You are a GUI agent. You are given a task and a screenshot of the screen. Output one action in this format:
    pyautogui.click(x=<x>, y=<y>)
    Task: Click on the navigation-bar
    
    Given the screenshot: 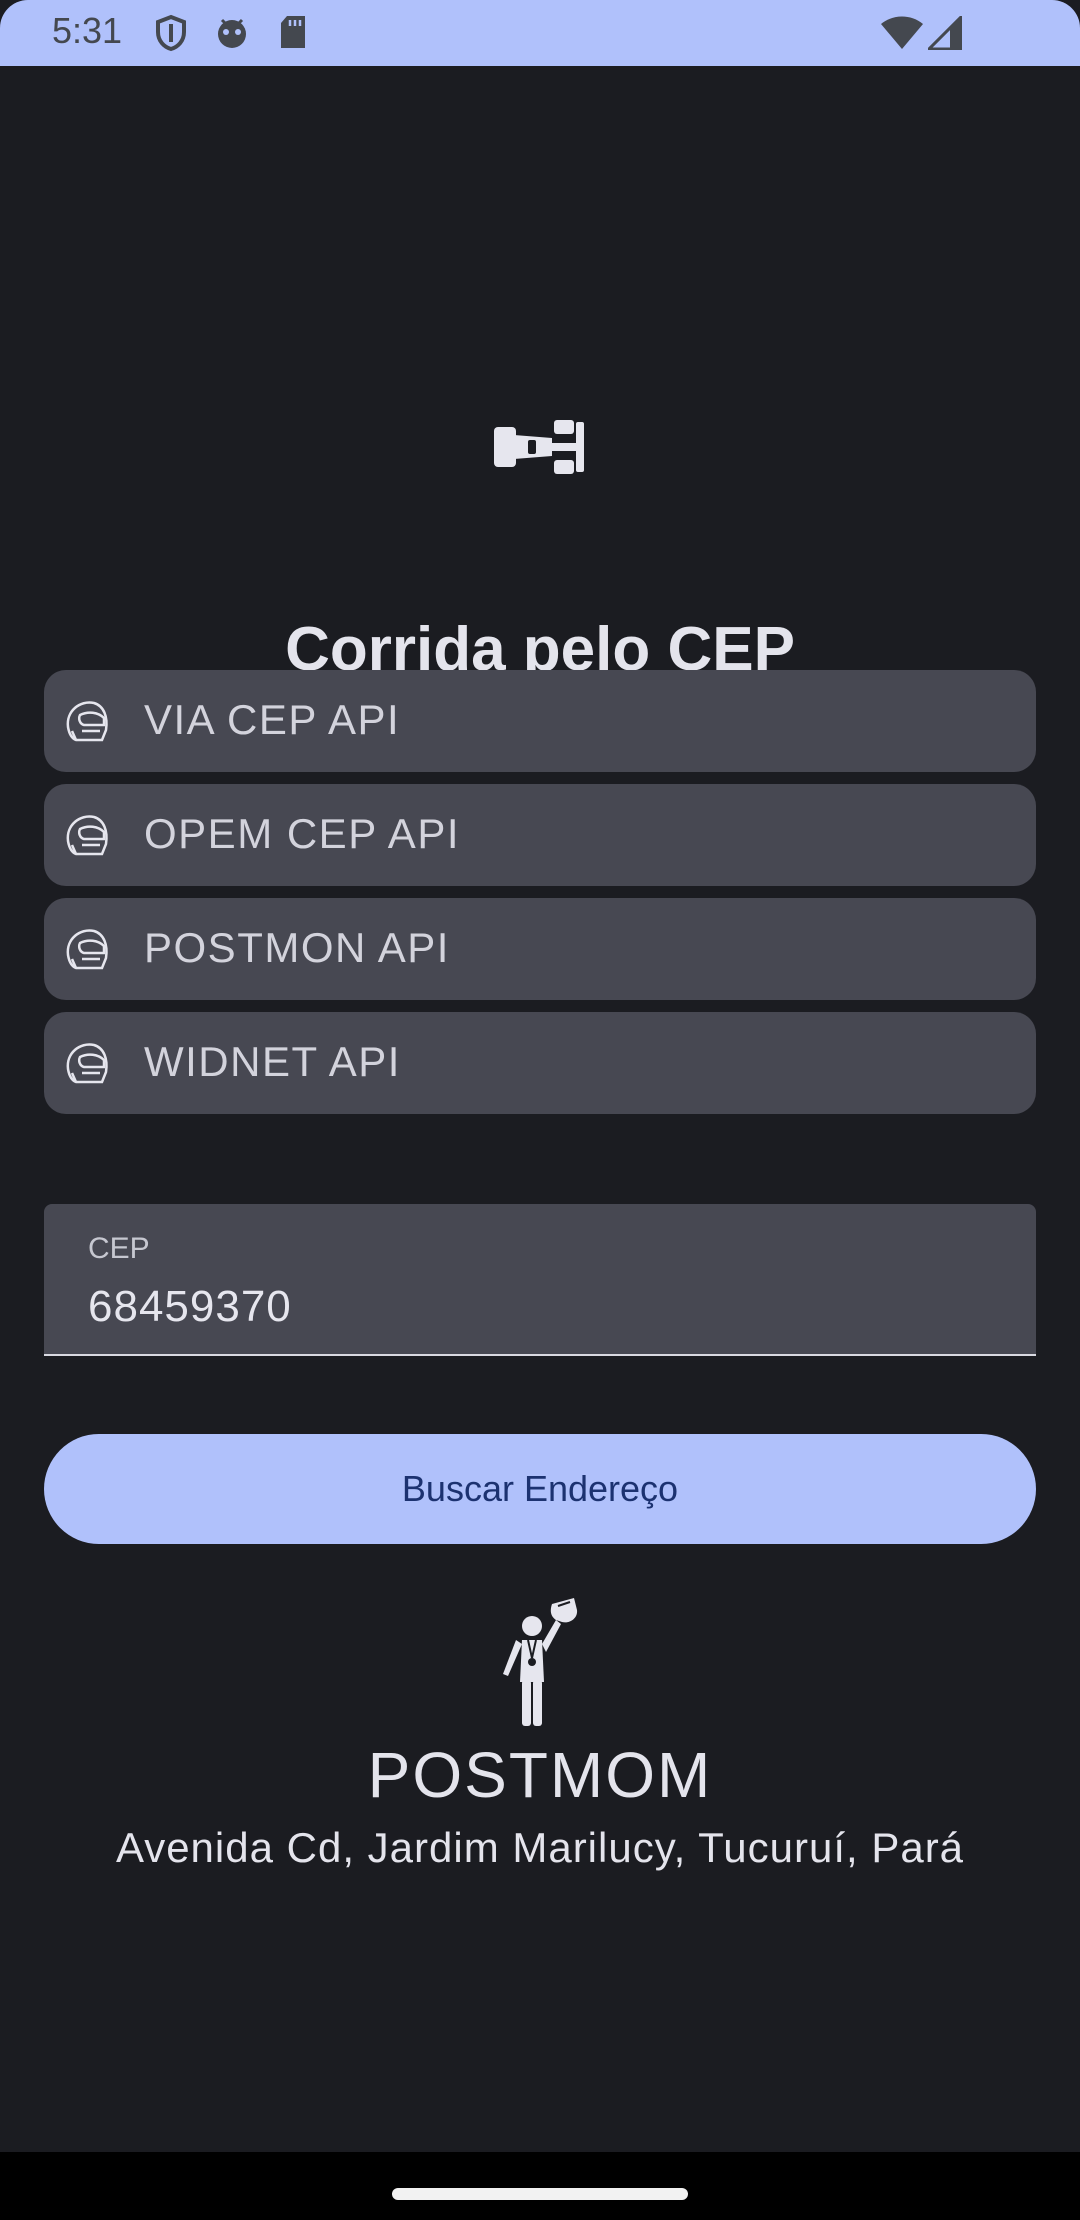 What is the action you would take?
    pyautogui.click(x=540, y=2186)
    